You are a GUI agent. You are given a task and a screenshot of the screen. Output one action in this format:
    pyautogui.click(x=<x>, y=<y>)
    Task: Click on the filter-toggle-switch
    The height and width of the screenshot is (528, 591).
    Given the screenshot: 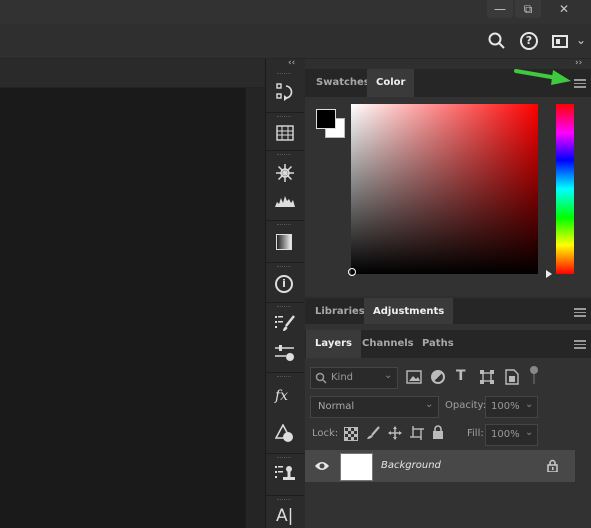 What is the action you would take?
    pyautogui.click(x=534, y=375)
    